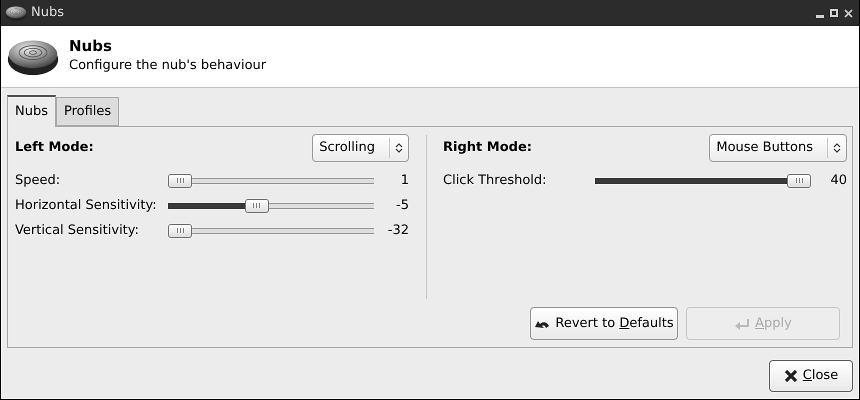 The image size is (860, 400). Describe the element at coordinates (77, 231) in the screenshot. I see `slider-label: Vertical Sensitivity:` at that location.